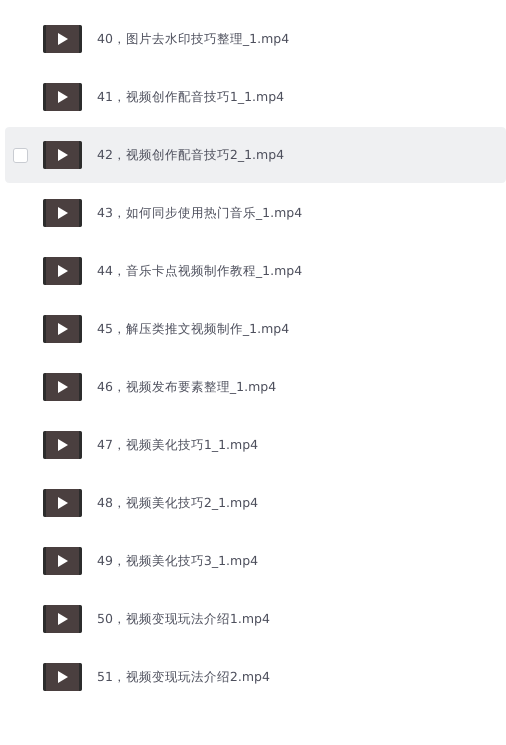 The image size is (506, 745). I want to click on file-row-highlight: 42，视频创作配音技巧2_1.mp4, so click(255, 155).